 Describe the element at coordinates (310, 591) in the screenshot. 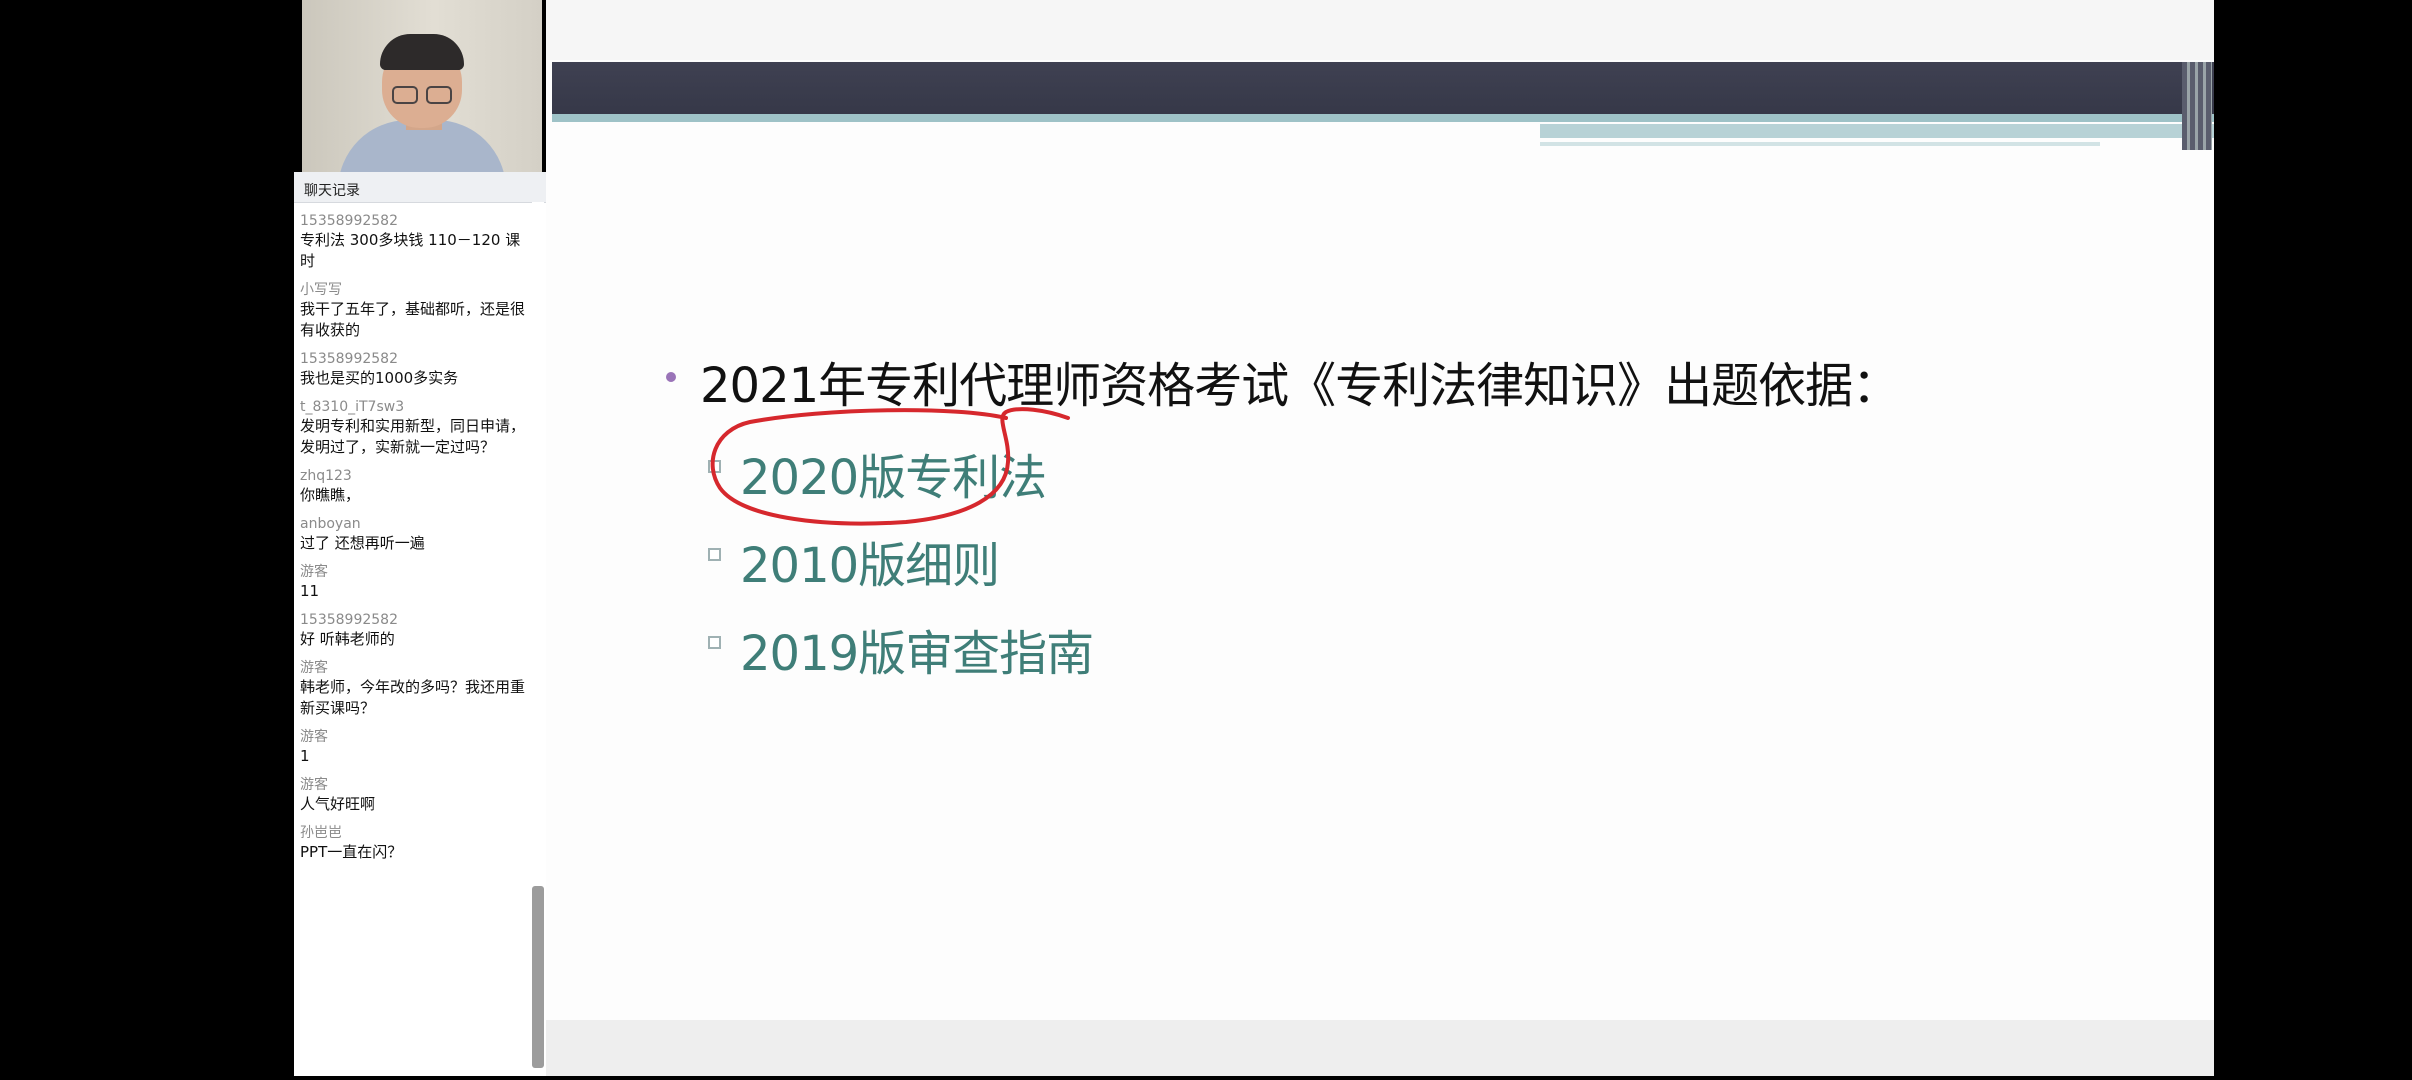

I see `chat-text: 11` at that location.